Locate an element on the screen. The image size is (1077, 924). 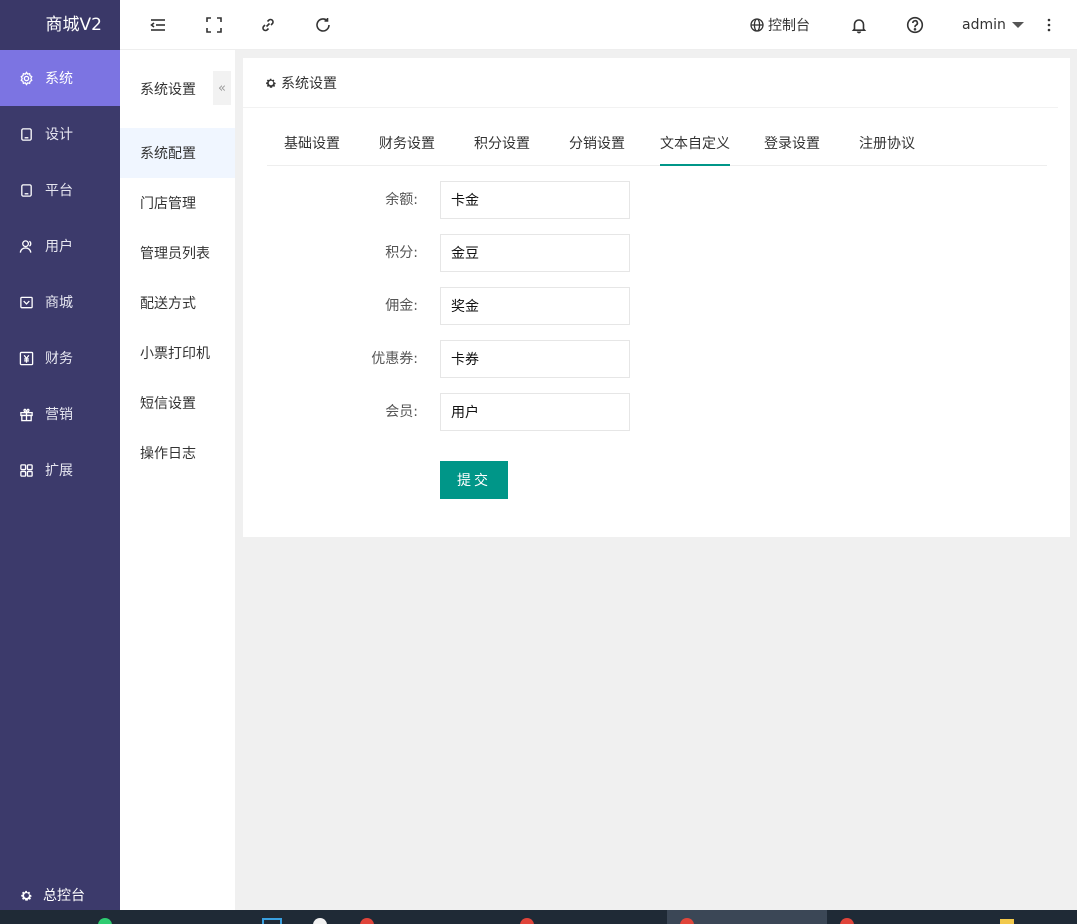
subnav-item-delivery-methods: 配送方式 is located at coordinates (177, 303).